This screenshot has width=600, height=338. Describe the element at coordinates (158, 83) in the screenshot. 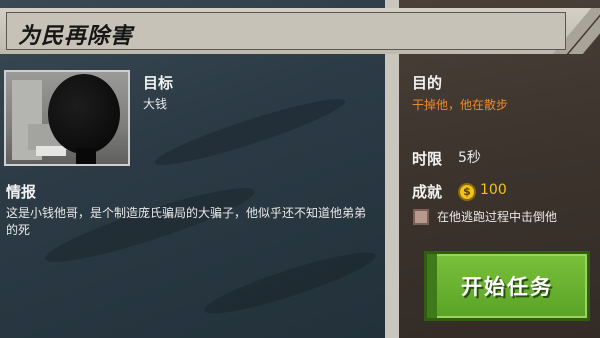

I see `target-label: 目标` at that location.